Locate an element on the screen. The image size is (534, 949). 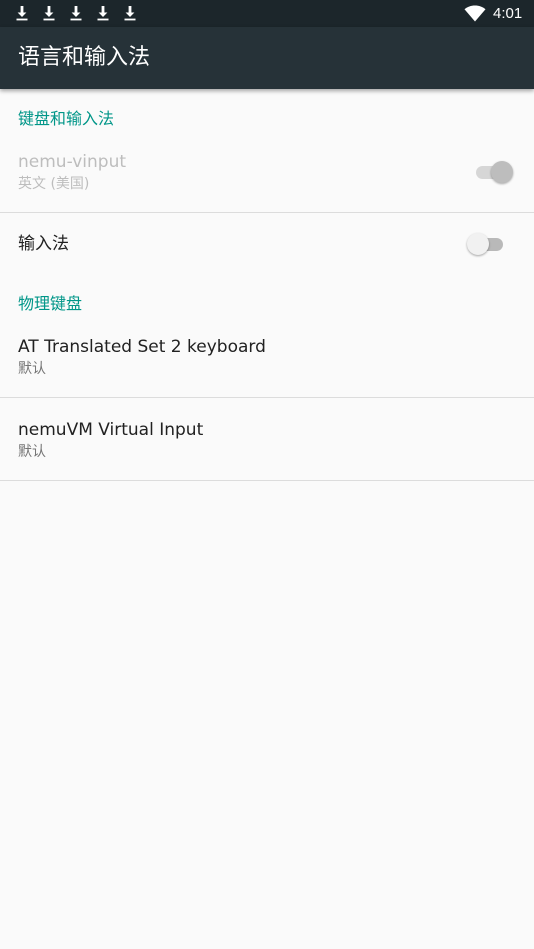
pref-item-at-keyboard: AT Translated Set 2 keyboard 默认 is located at coordinates (267, 361).